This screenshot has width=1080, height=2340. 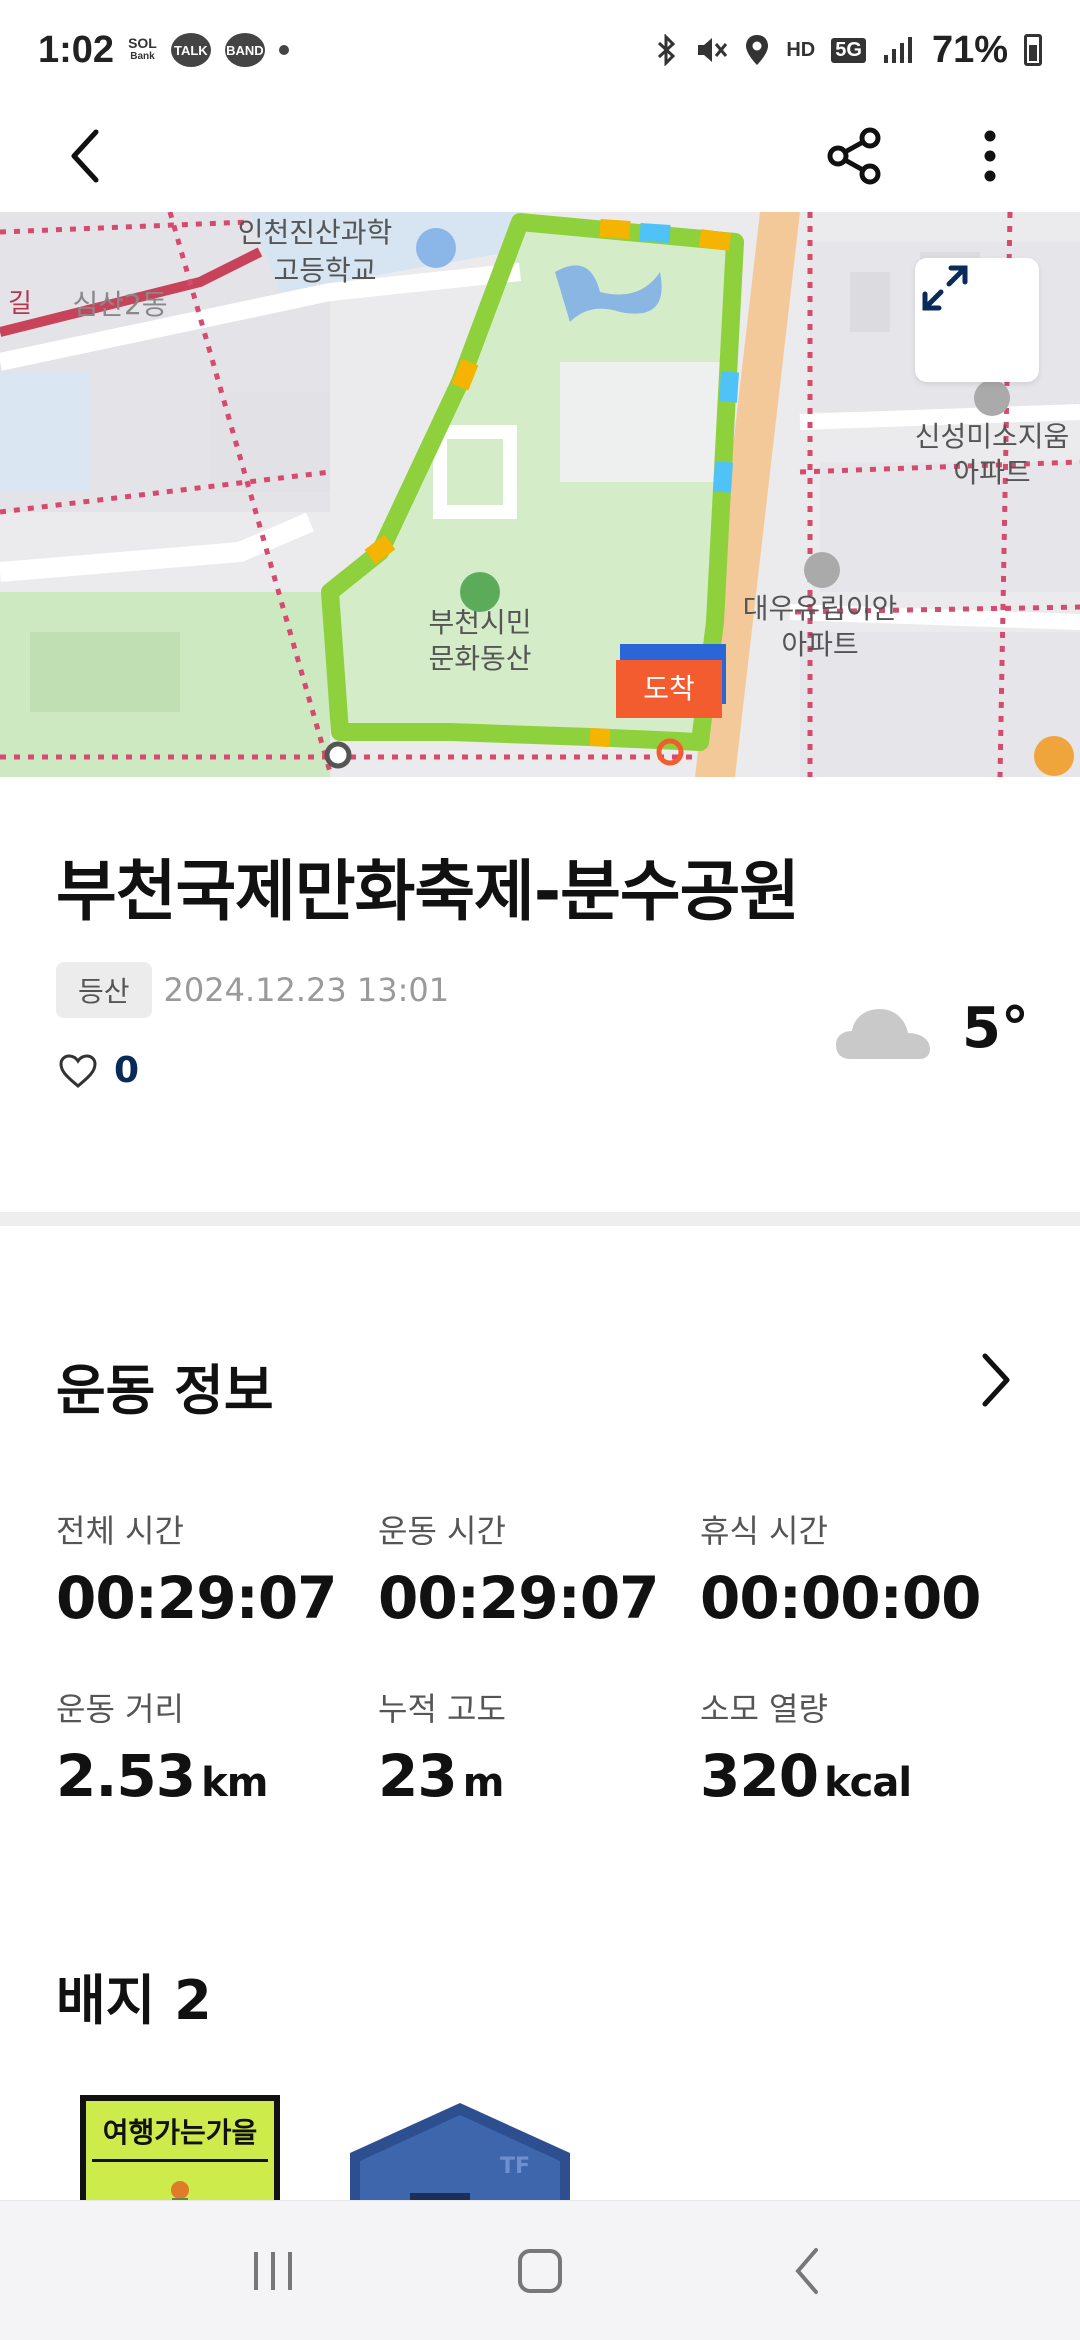 What do you see at coordinates (442, 1750) in the screenshot?
I see `stat-elevation: 누적 고도 23 m` at bounding box center [442, 1750].